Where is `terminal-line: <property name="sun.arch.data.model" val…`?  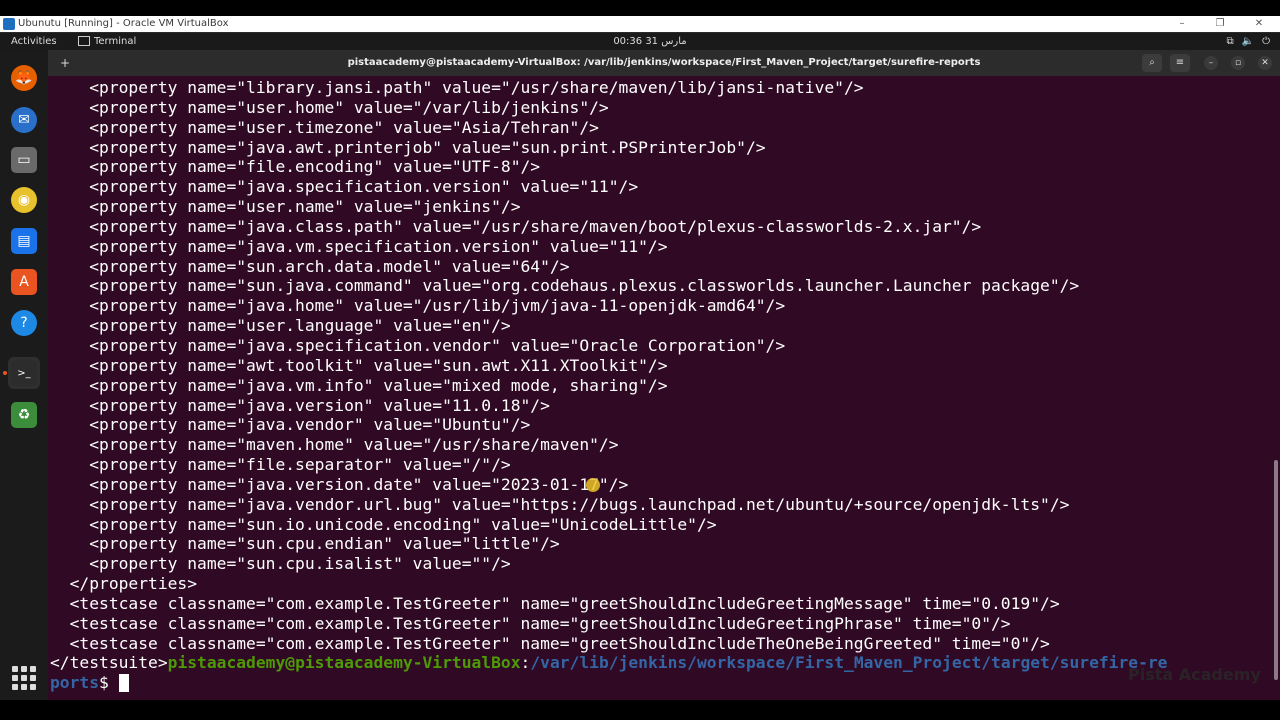 terminal-line: <property name="sun.arch.data.model" val… is located at coordinates (310, 266).